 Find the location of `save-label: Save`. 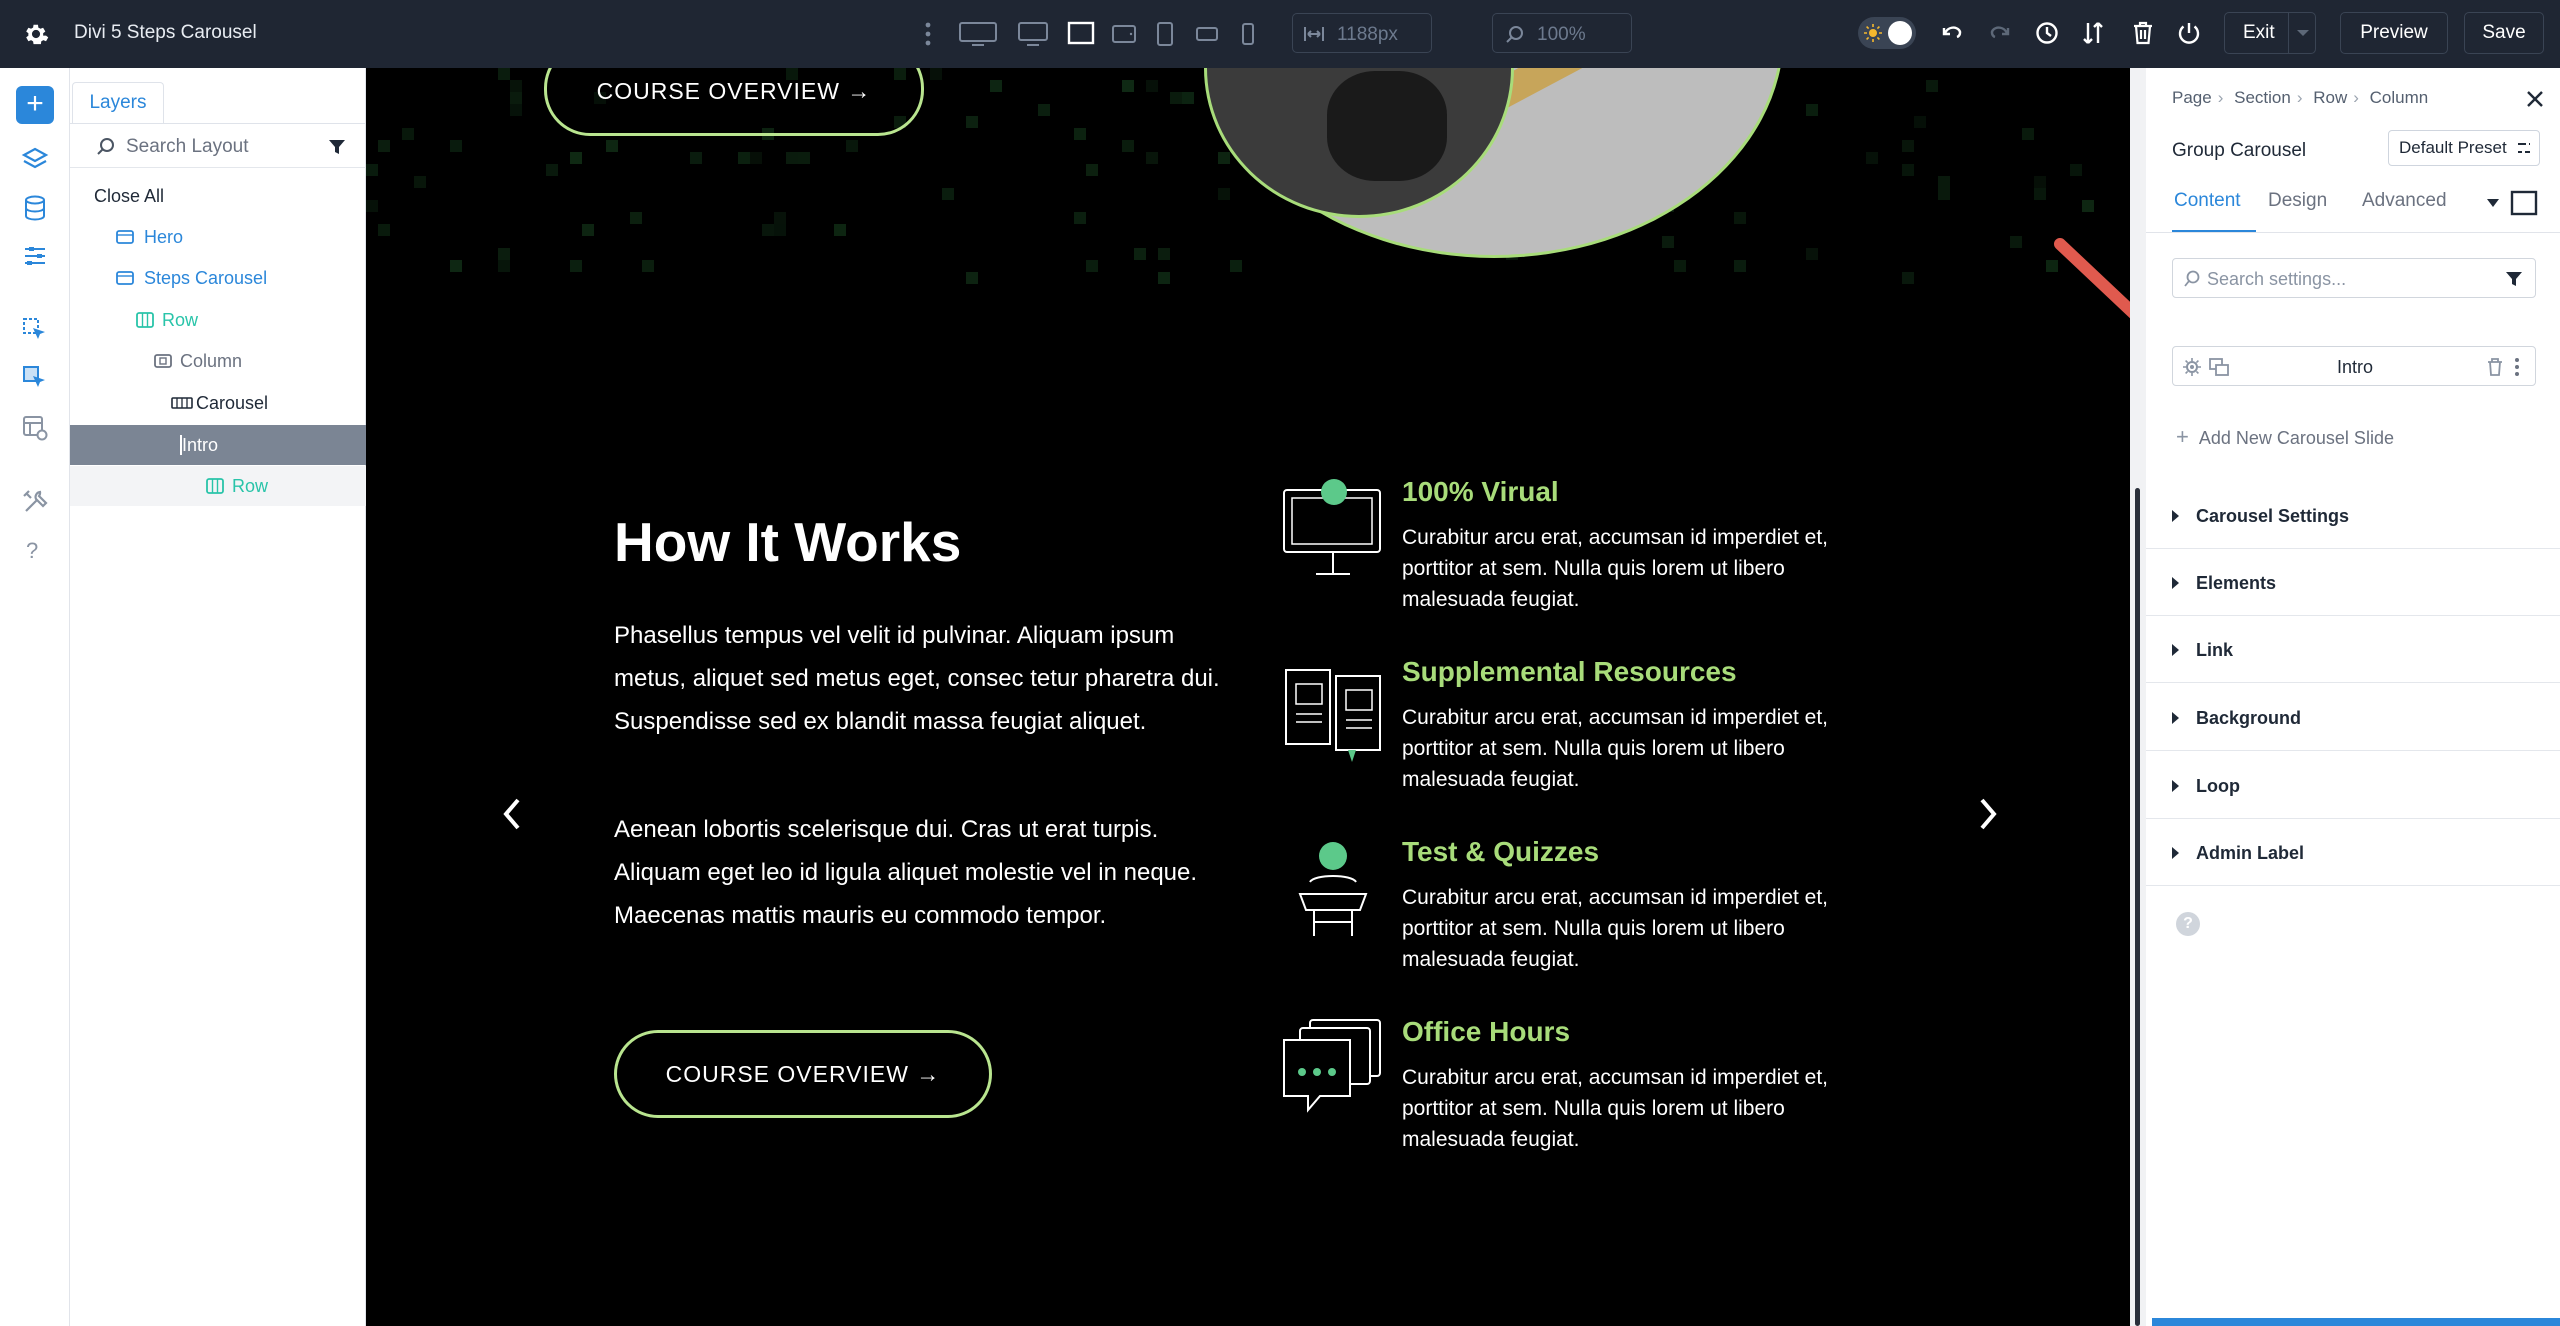

save-label: Save is located at coordinates (2504, 32).